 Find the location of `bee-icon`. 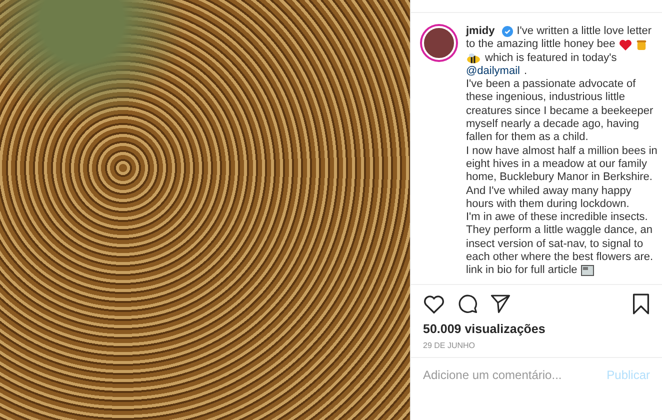

bee-icon is located at coordinates (473, 58).